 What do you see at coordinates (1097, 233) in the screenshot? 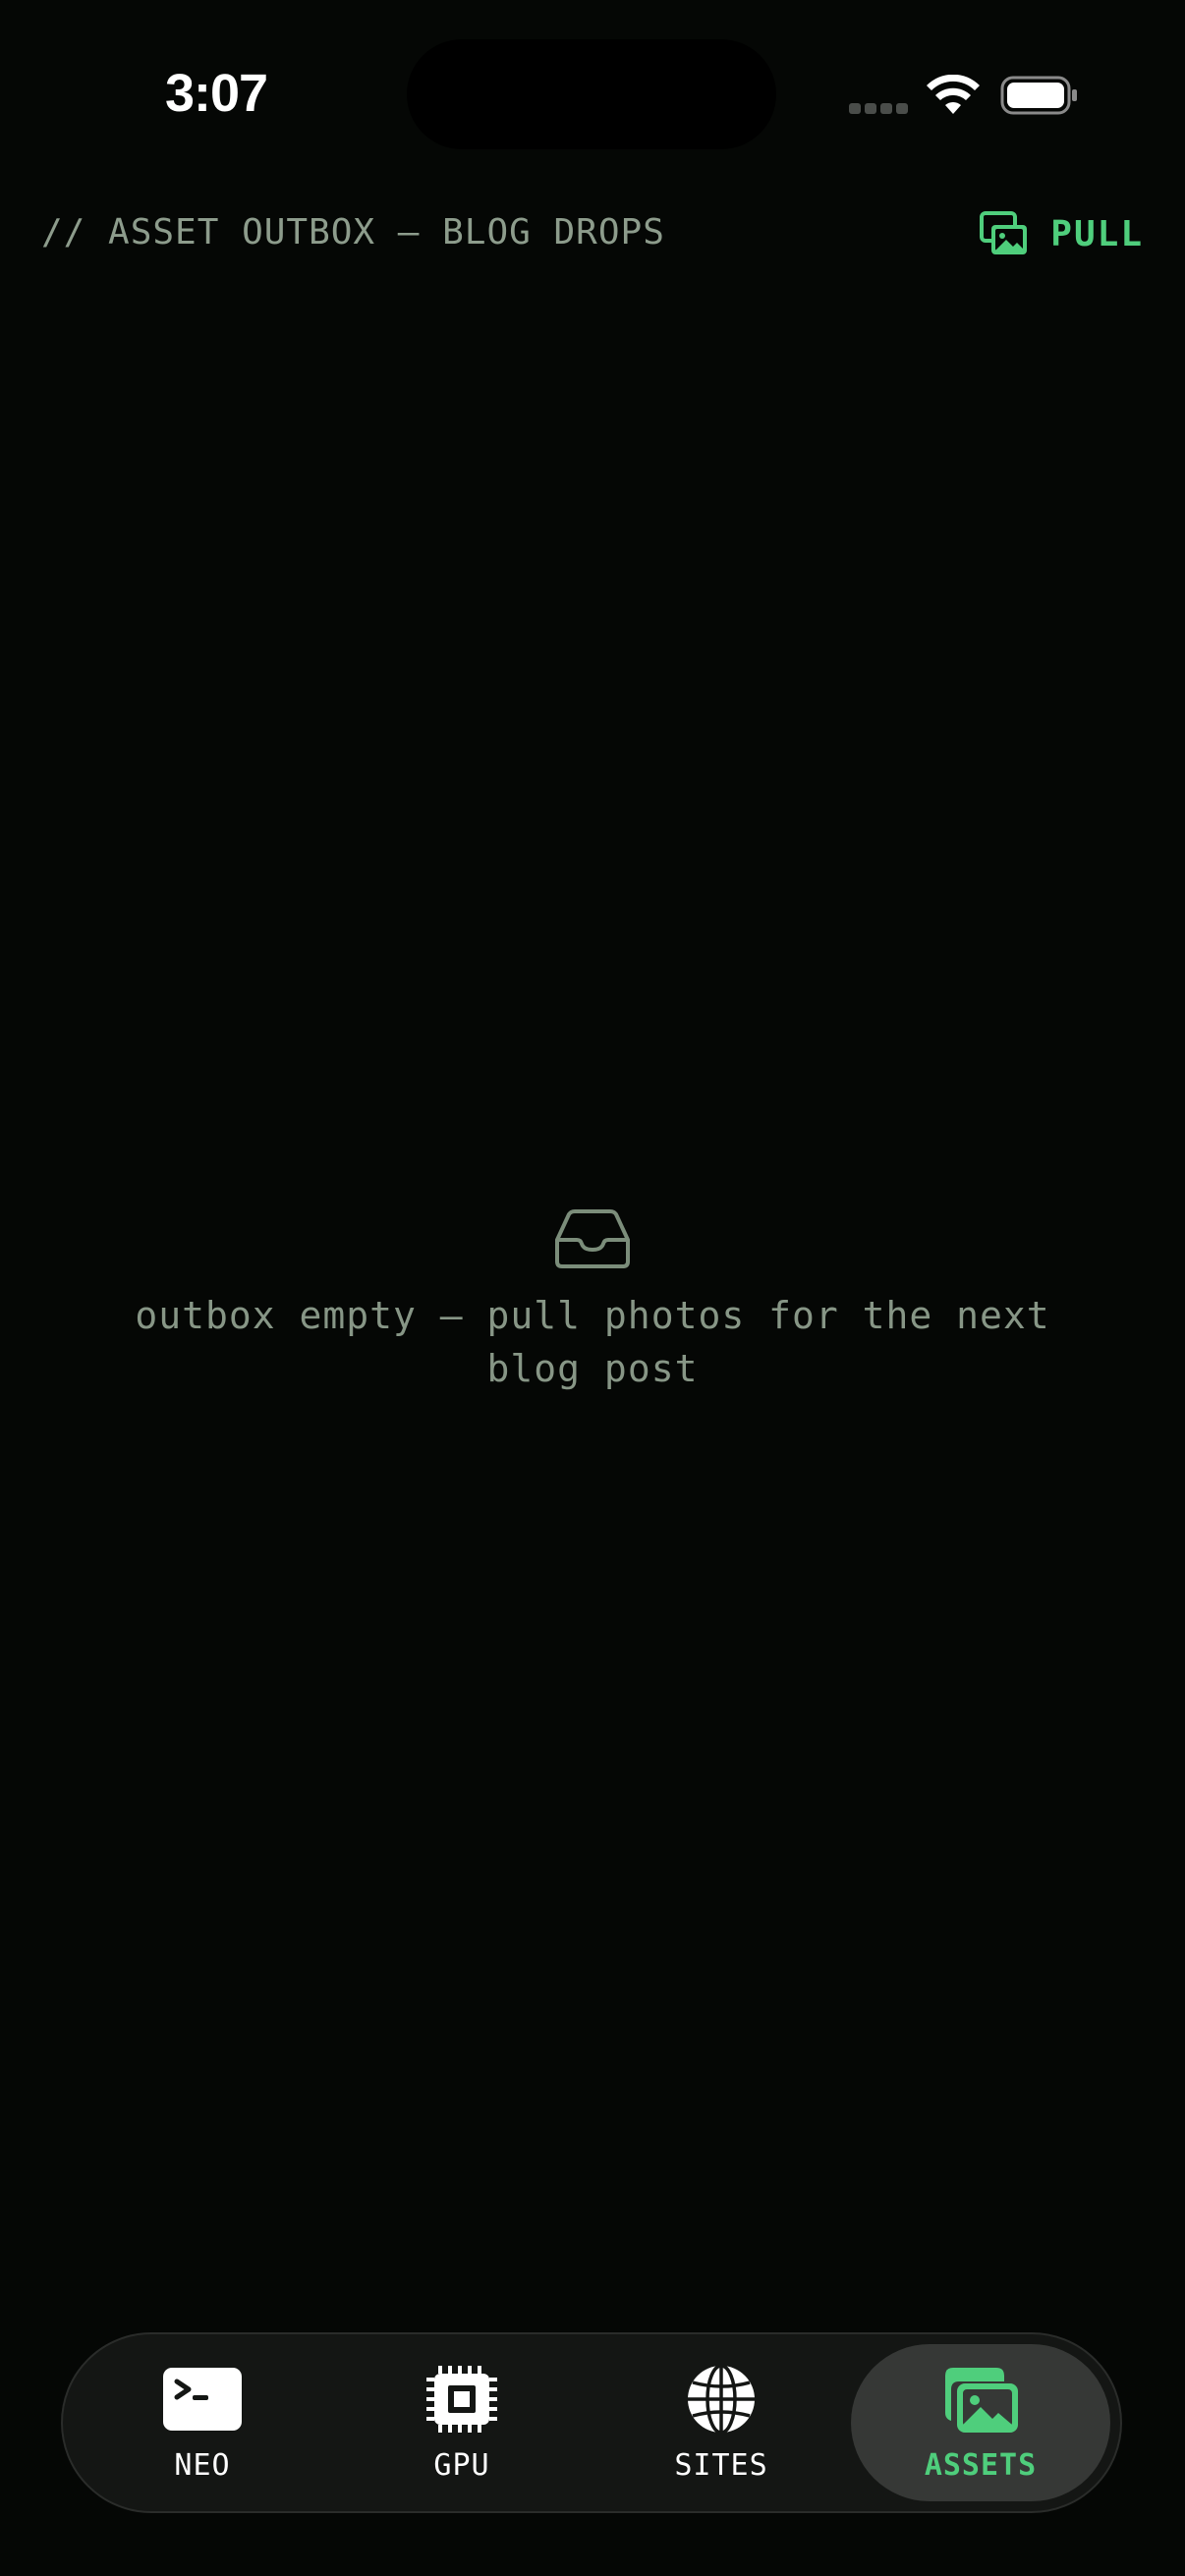
I see `pull-label: PULL` at bounding box center [1097, 233].